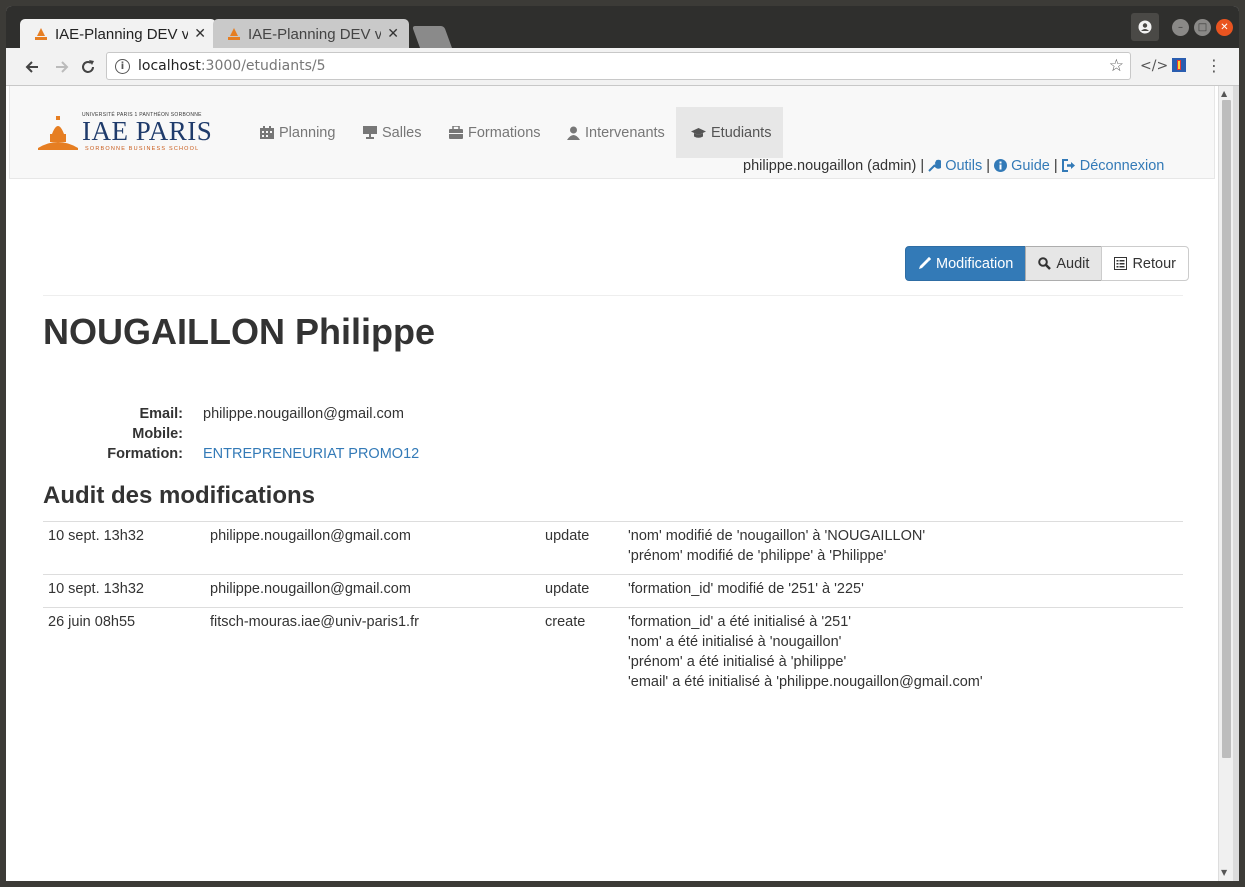 The width and height of the screenshot is (1245, 887). I want to click on audit-section-title: Audit des modifications, so click(179, 495).